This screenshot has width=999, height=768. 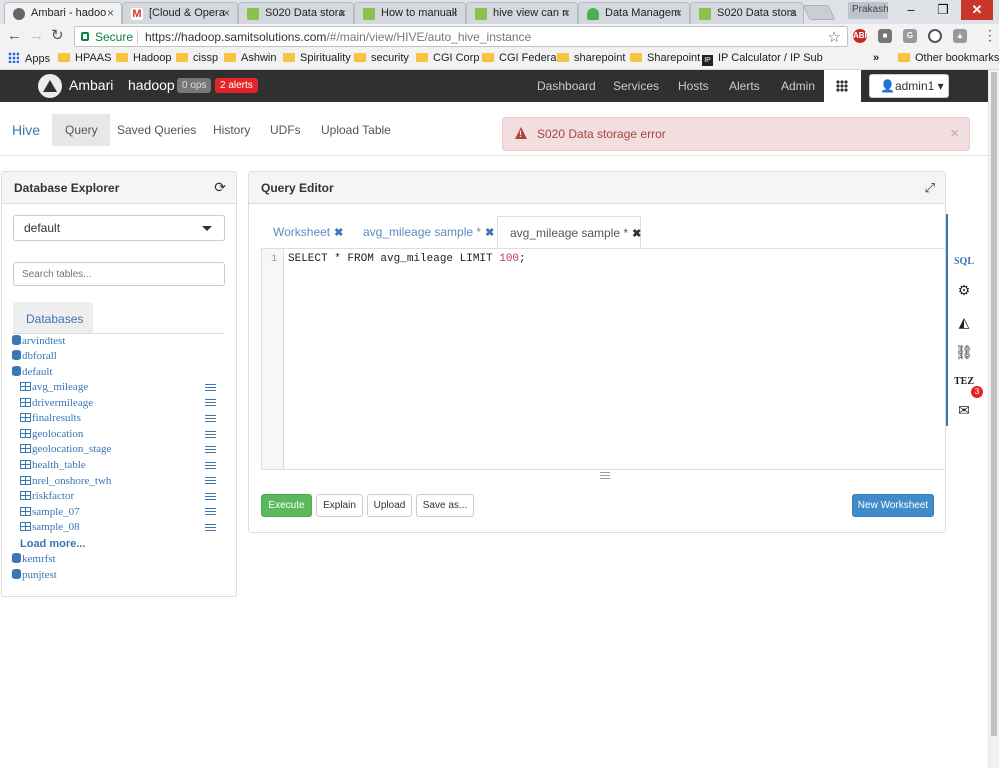 I want to click on tab-upload-table: Upload Table, so click(x=356, y=130).